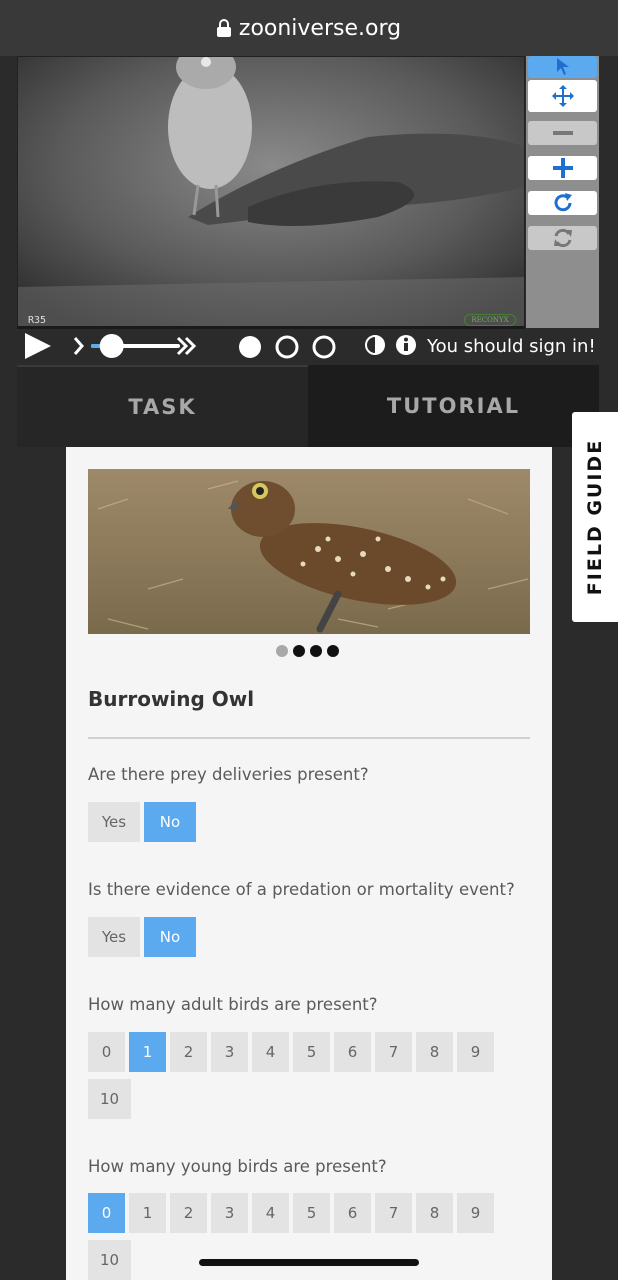 Image resolution: width=618 pixels, height=1280 pixels. I want to click on contrast-icon, so click(375, 345).